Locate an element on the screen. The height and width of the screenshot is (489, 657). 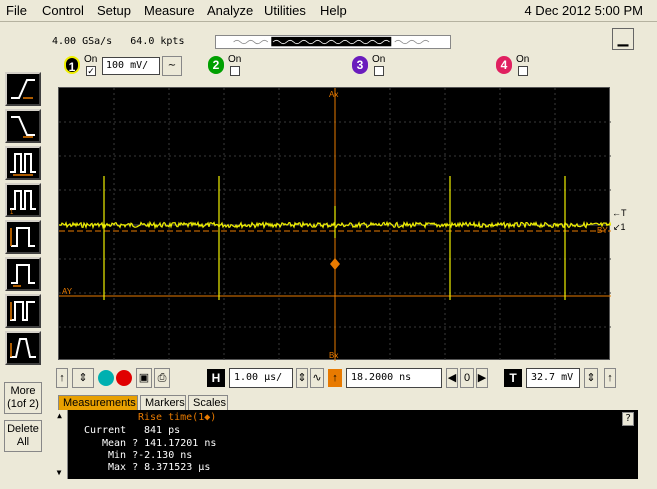
falling-edge-trigger-button is located at coordinates (23, 126).